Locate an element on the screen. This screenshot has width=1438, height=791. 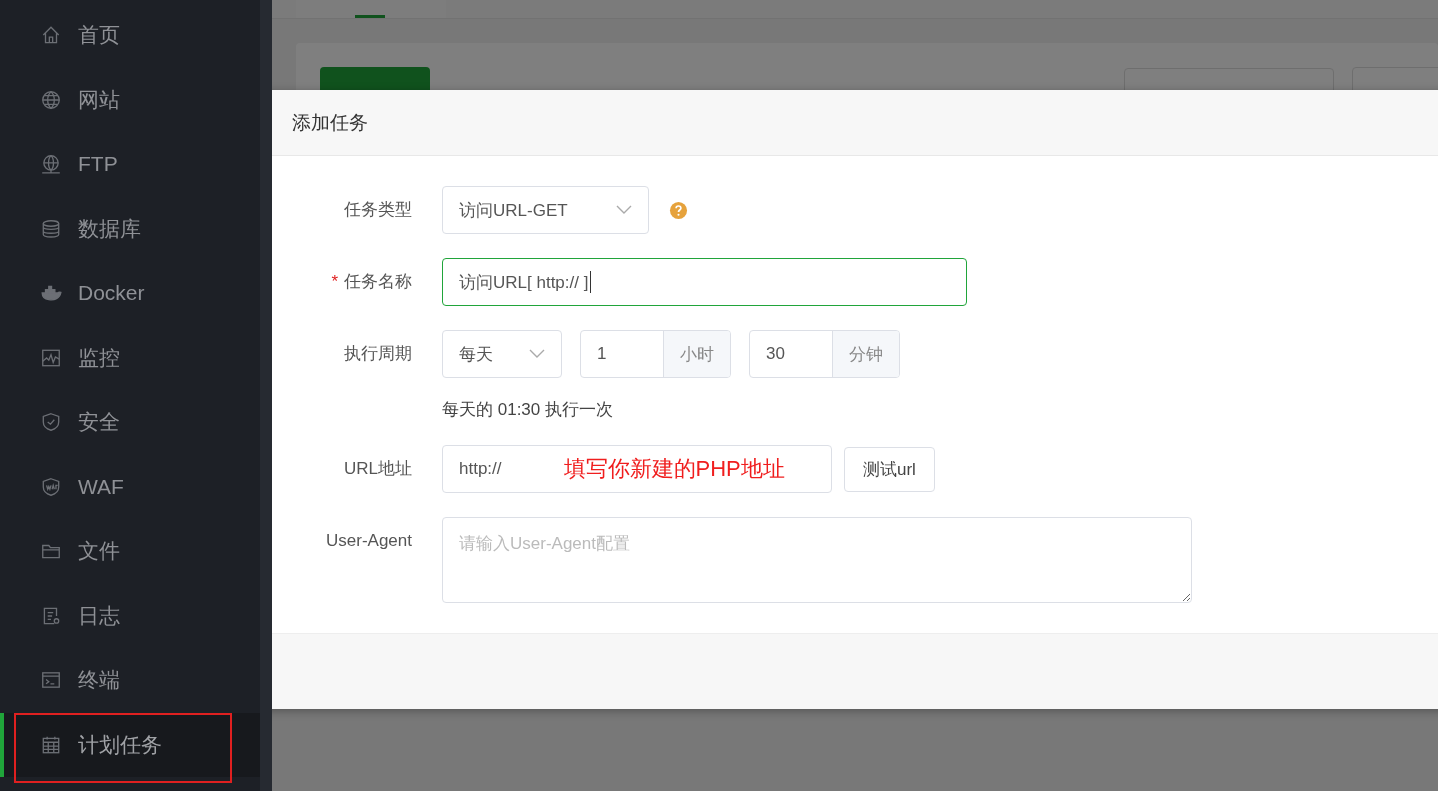
schedule-hint: 每天的 01:30 执行一次 is located at coordinates (528, 410).